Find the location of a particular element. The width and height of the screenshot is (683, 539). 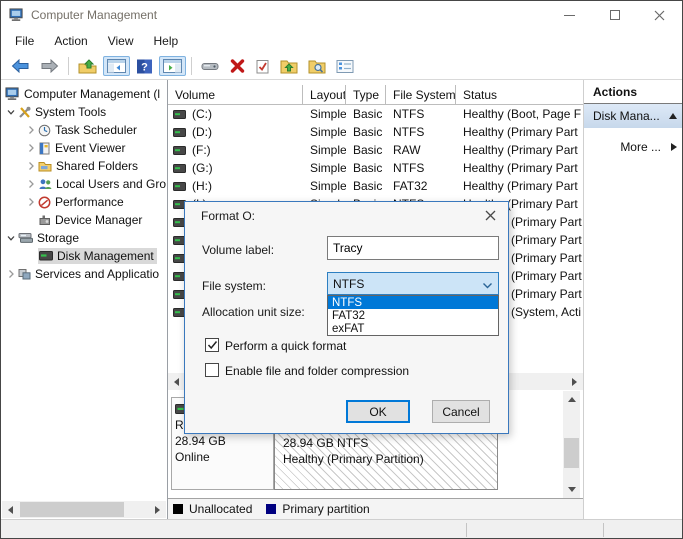

column-header-layout: Layout is located at coordinates (324, 94).